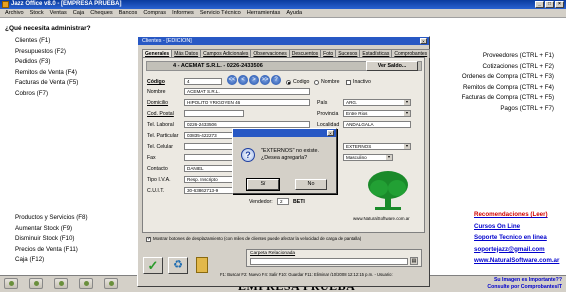 The image size is (566, 292). Describe the element at coordinates (294, 13) in the screenshot. I see `menu-ayuda: Ayuda` at that location.